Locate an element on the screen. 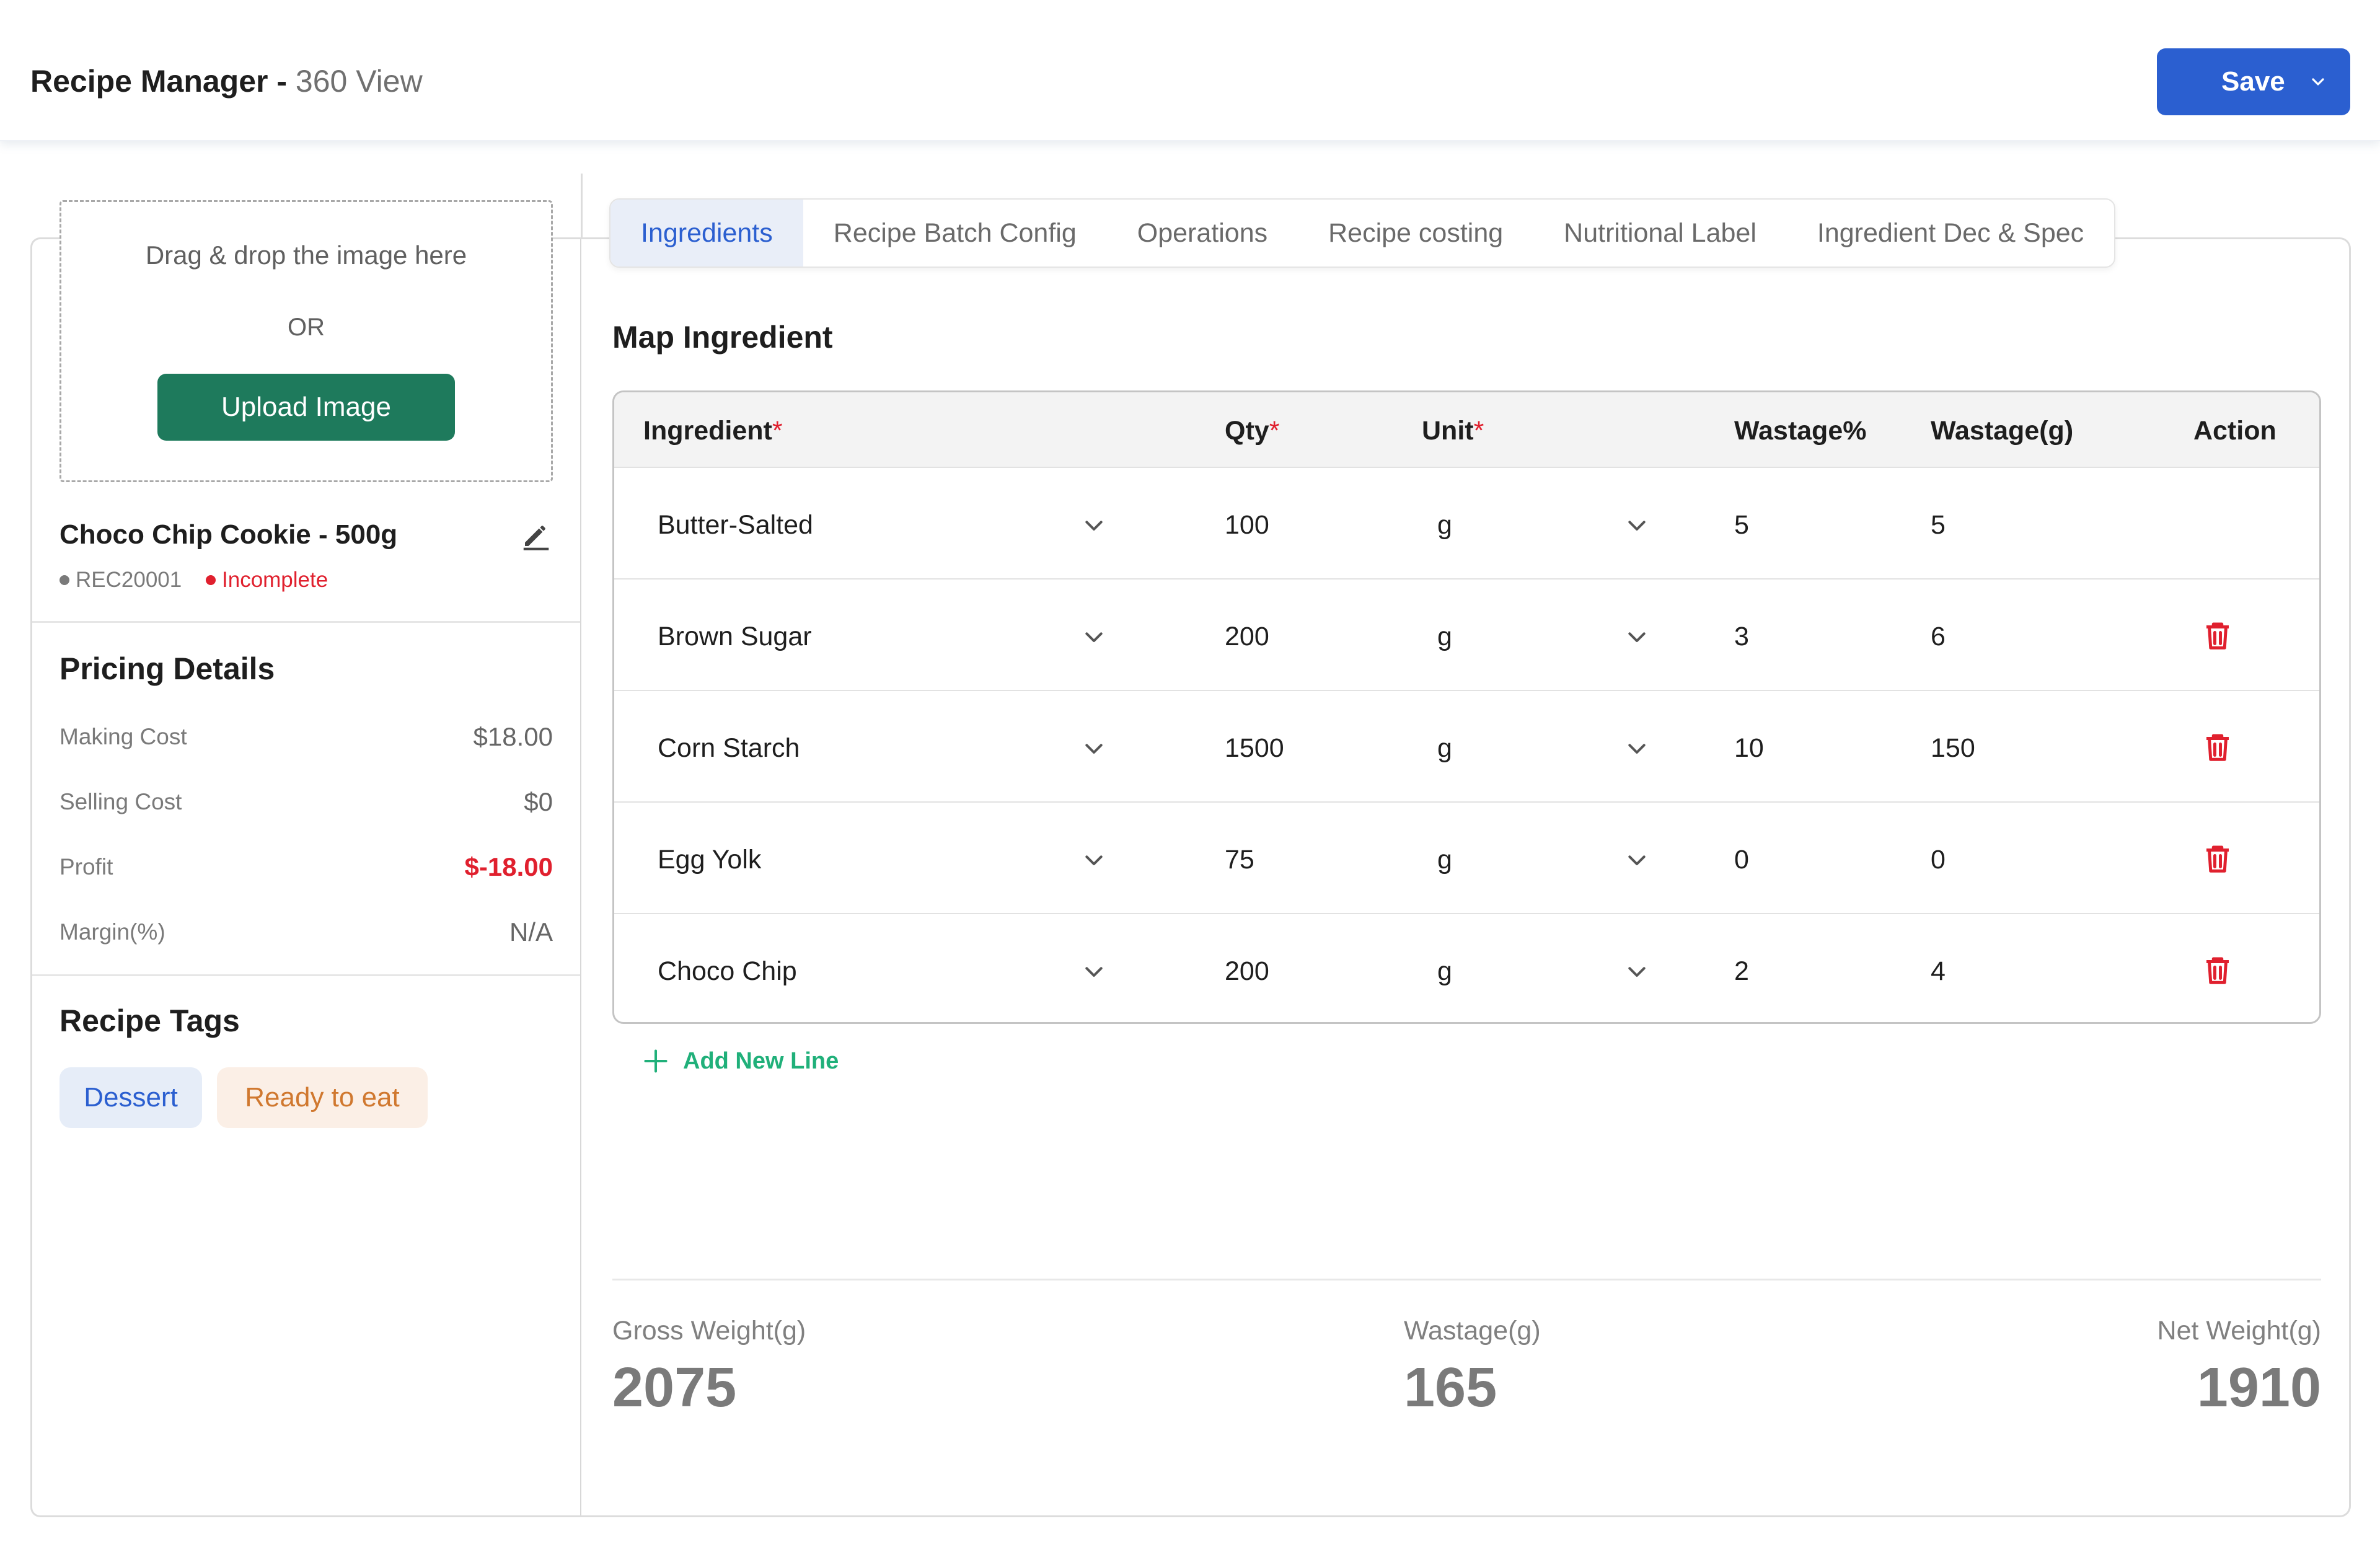  wastage-g-value: 0 is located at coordinates (1938, 860).